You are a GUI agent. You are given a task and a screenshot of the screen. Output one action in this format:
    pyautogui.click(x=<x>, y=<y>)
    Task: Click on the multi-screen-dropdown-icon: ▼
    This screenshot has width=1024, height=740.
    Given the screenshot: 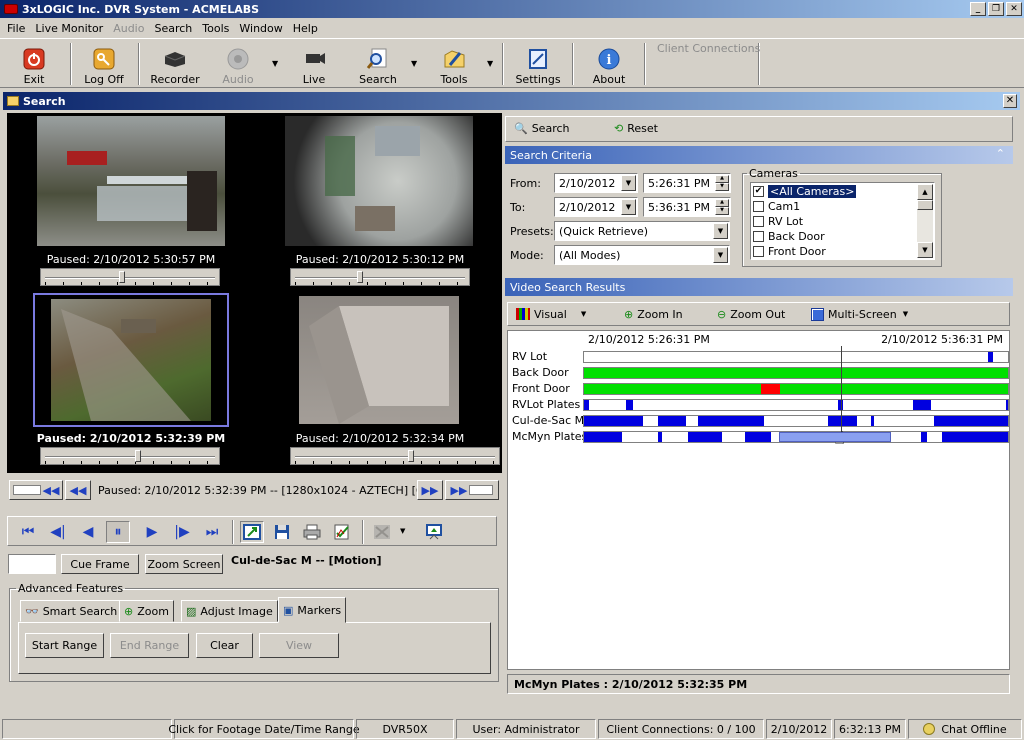 What is the action you would take?
    pyautogui.click(x=905, y=314)
    